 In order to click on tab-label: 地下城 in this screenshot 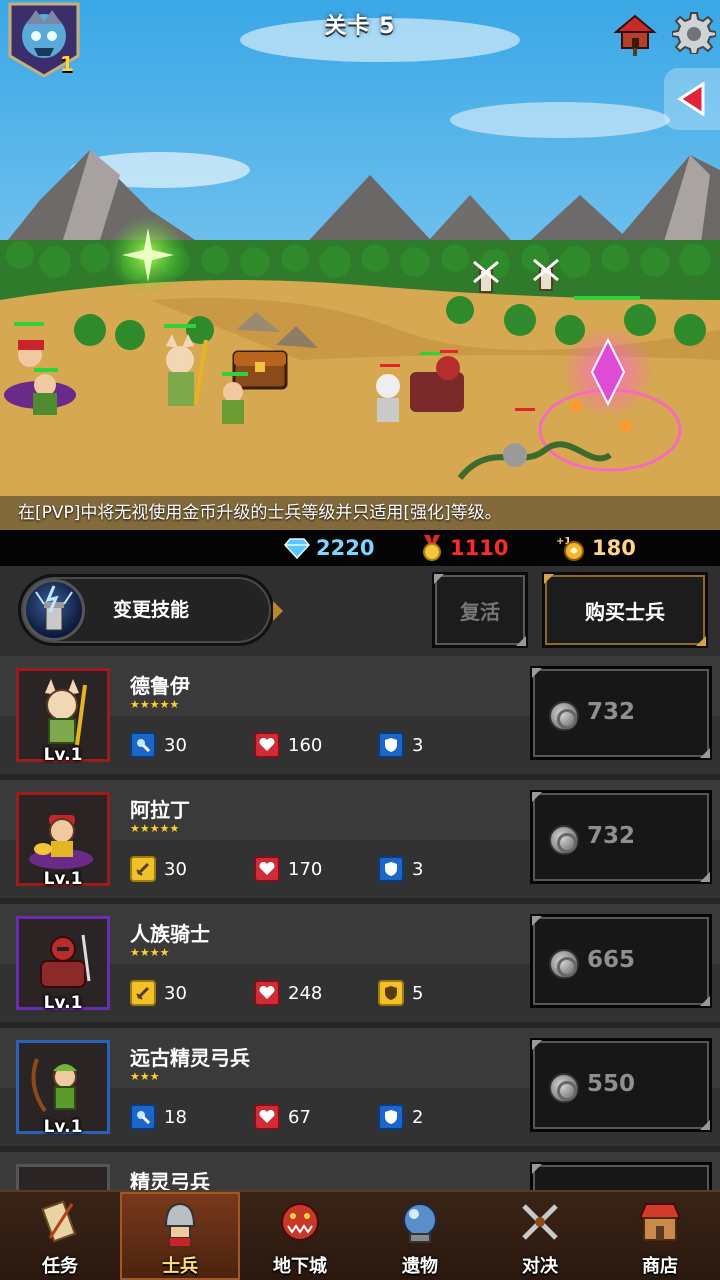, I will do `click(300, 1266)`.